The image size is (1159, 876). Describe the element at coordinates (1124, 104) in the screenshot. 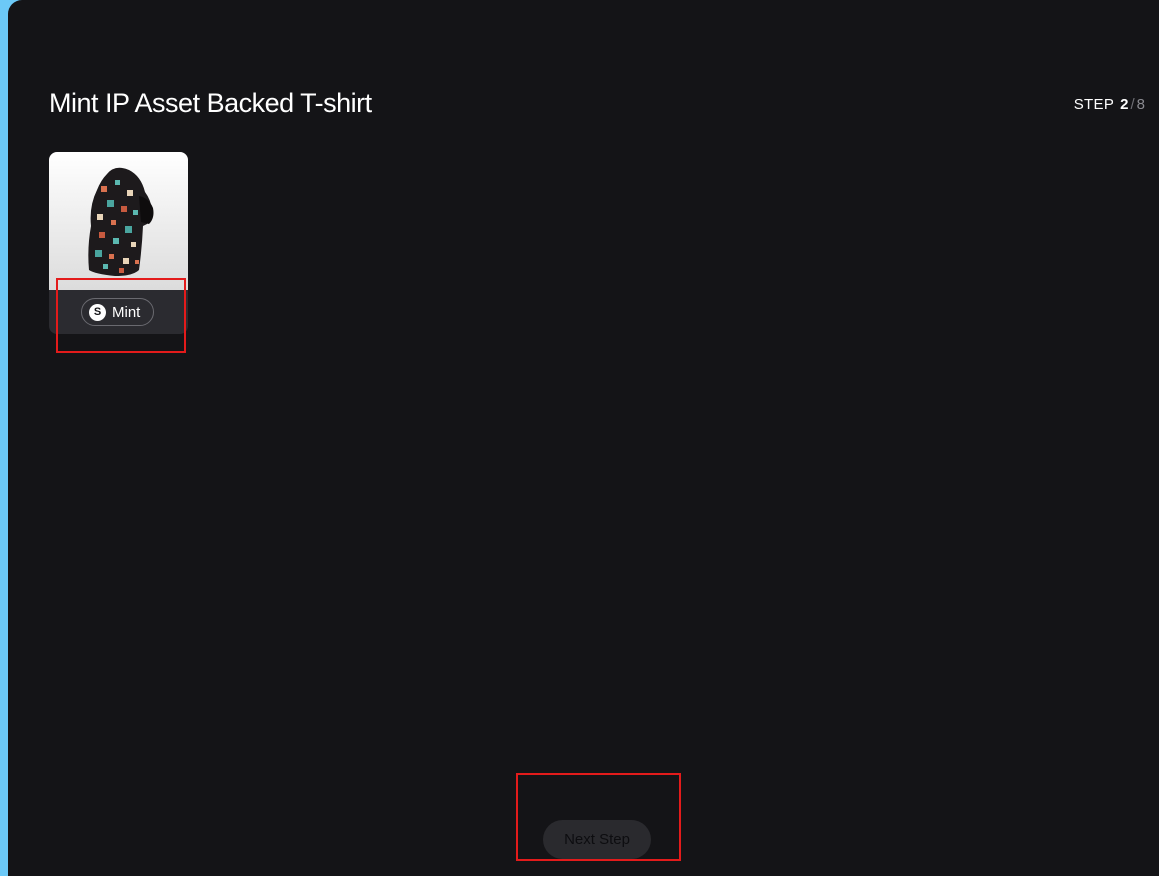

I see `step-current: 2` at that location.